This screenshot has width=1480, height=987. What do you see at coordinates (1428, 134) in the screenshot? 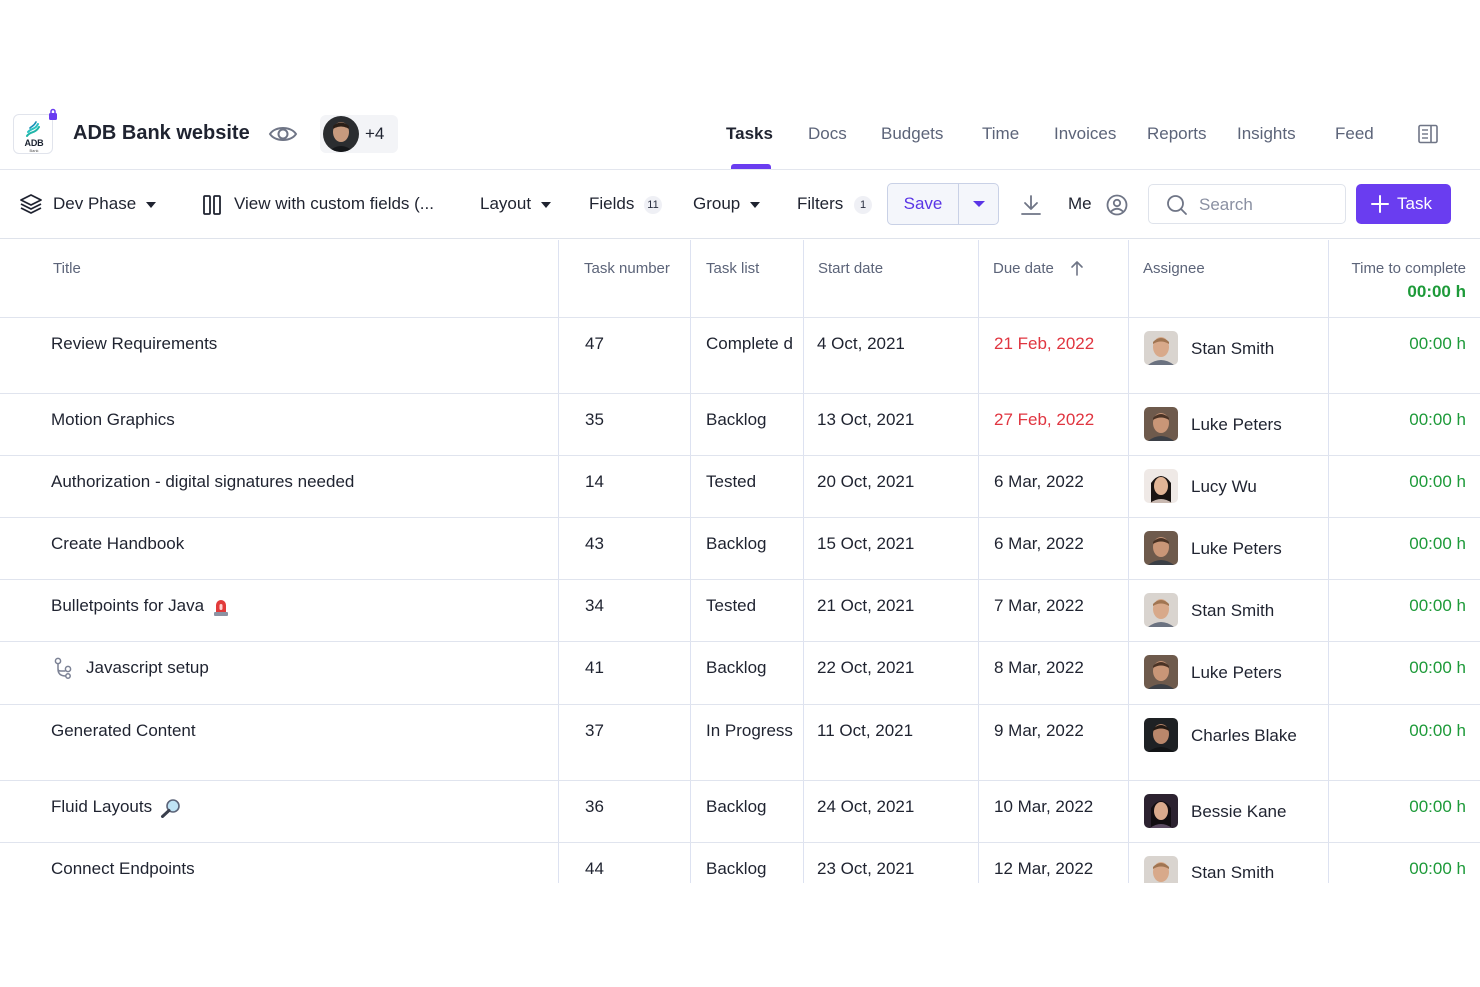
I see `side-panel-icon` at bounding box center [1428, 134].